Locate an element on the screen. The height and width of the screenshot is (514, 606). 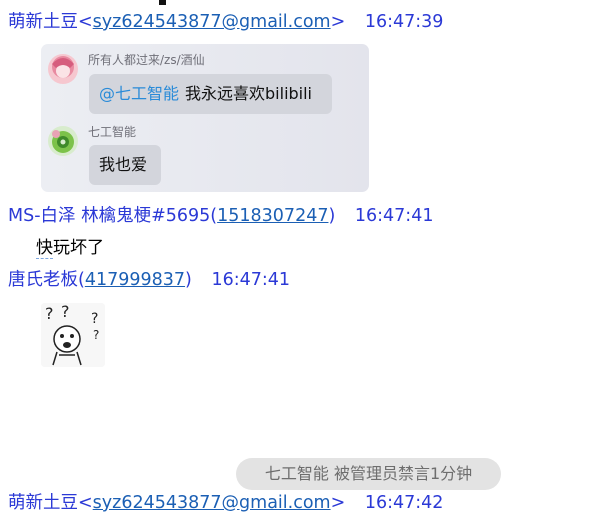
contact-qq-link: 417999837 is located at coordinates (135, 280).